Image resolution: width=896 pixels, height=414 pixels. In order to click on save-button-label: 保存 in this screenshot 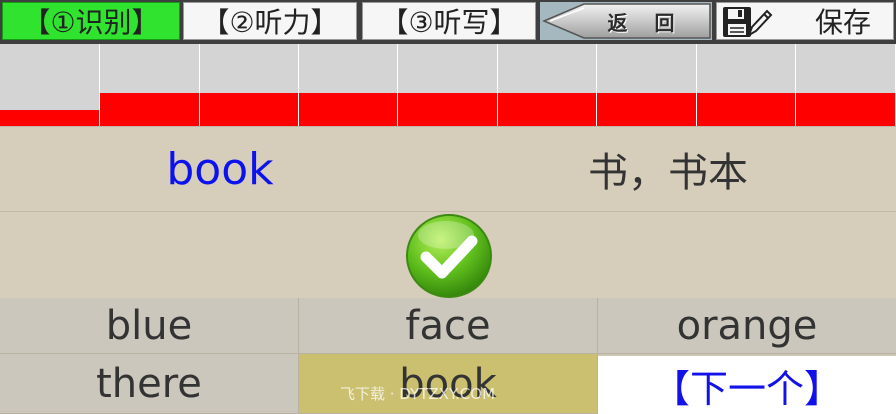, I will do `click(842, 22)`.